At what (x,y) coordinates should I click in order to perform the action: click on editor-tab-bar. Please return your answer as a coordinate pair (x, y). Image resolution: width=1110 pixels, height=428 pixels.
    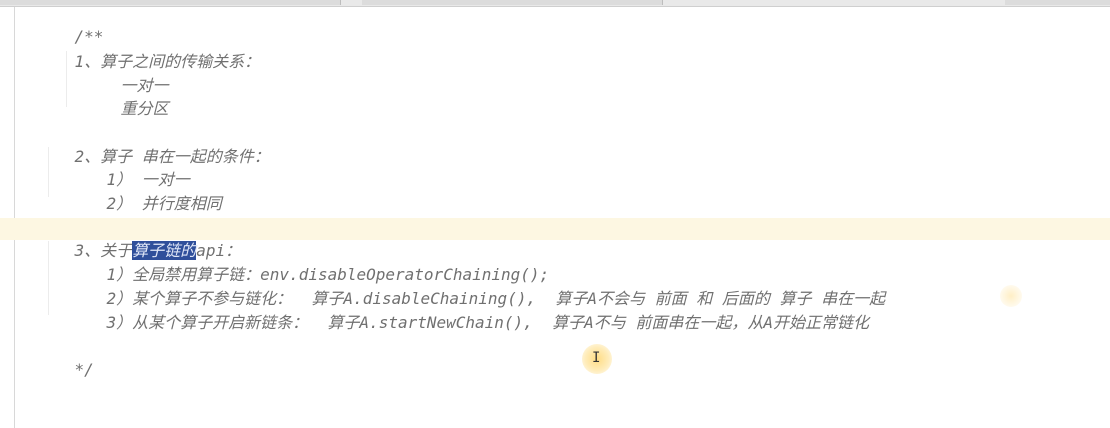
    Looking at the image, I should click on (555, 3).